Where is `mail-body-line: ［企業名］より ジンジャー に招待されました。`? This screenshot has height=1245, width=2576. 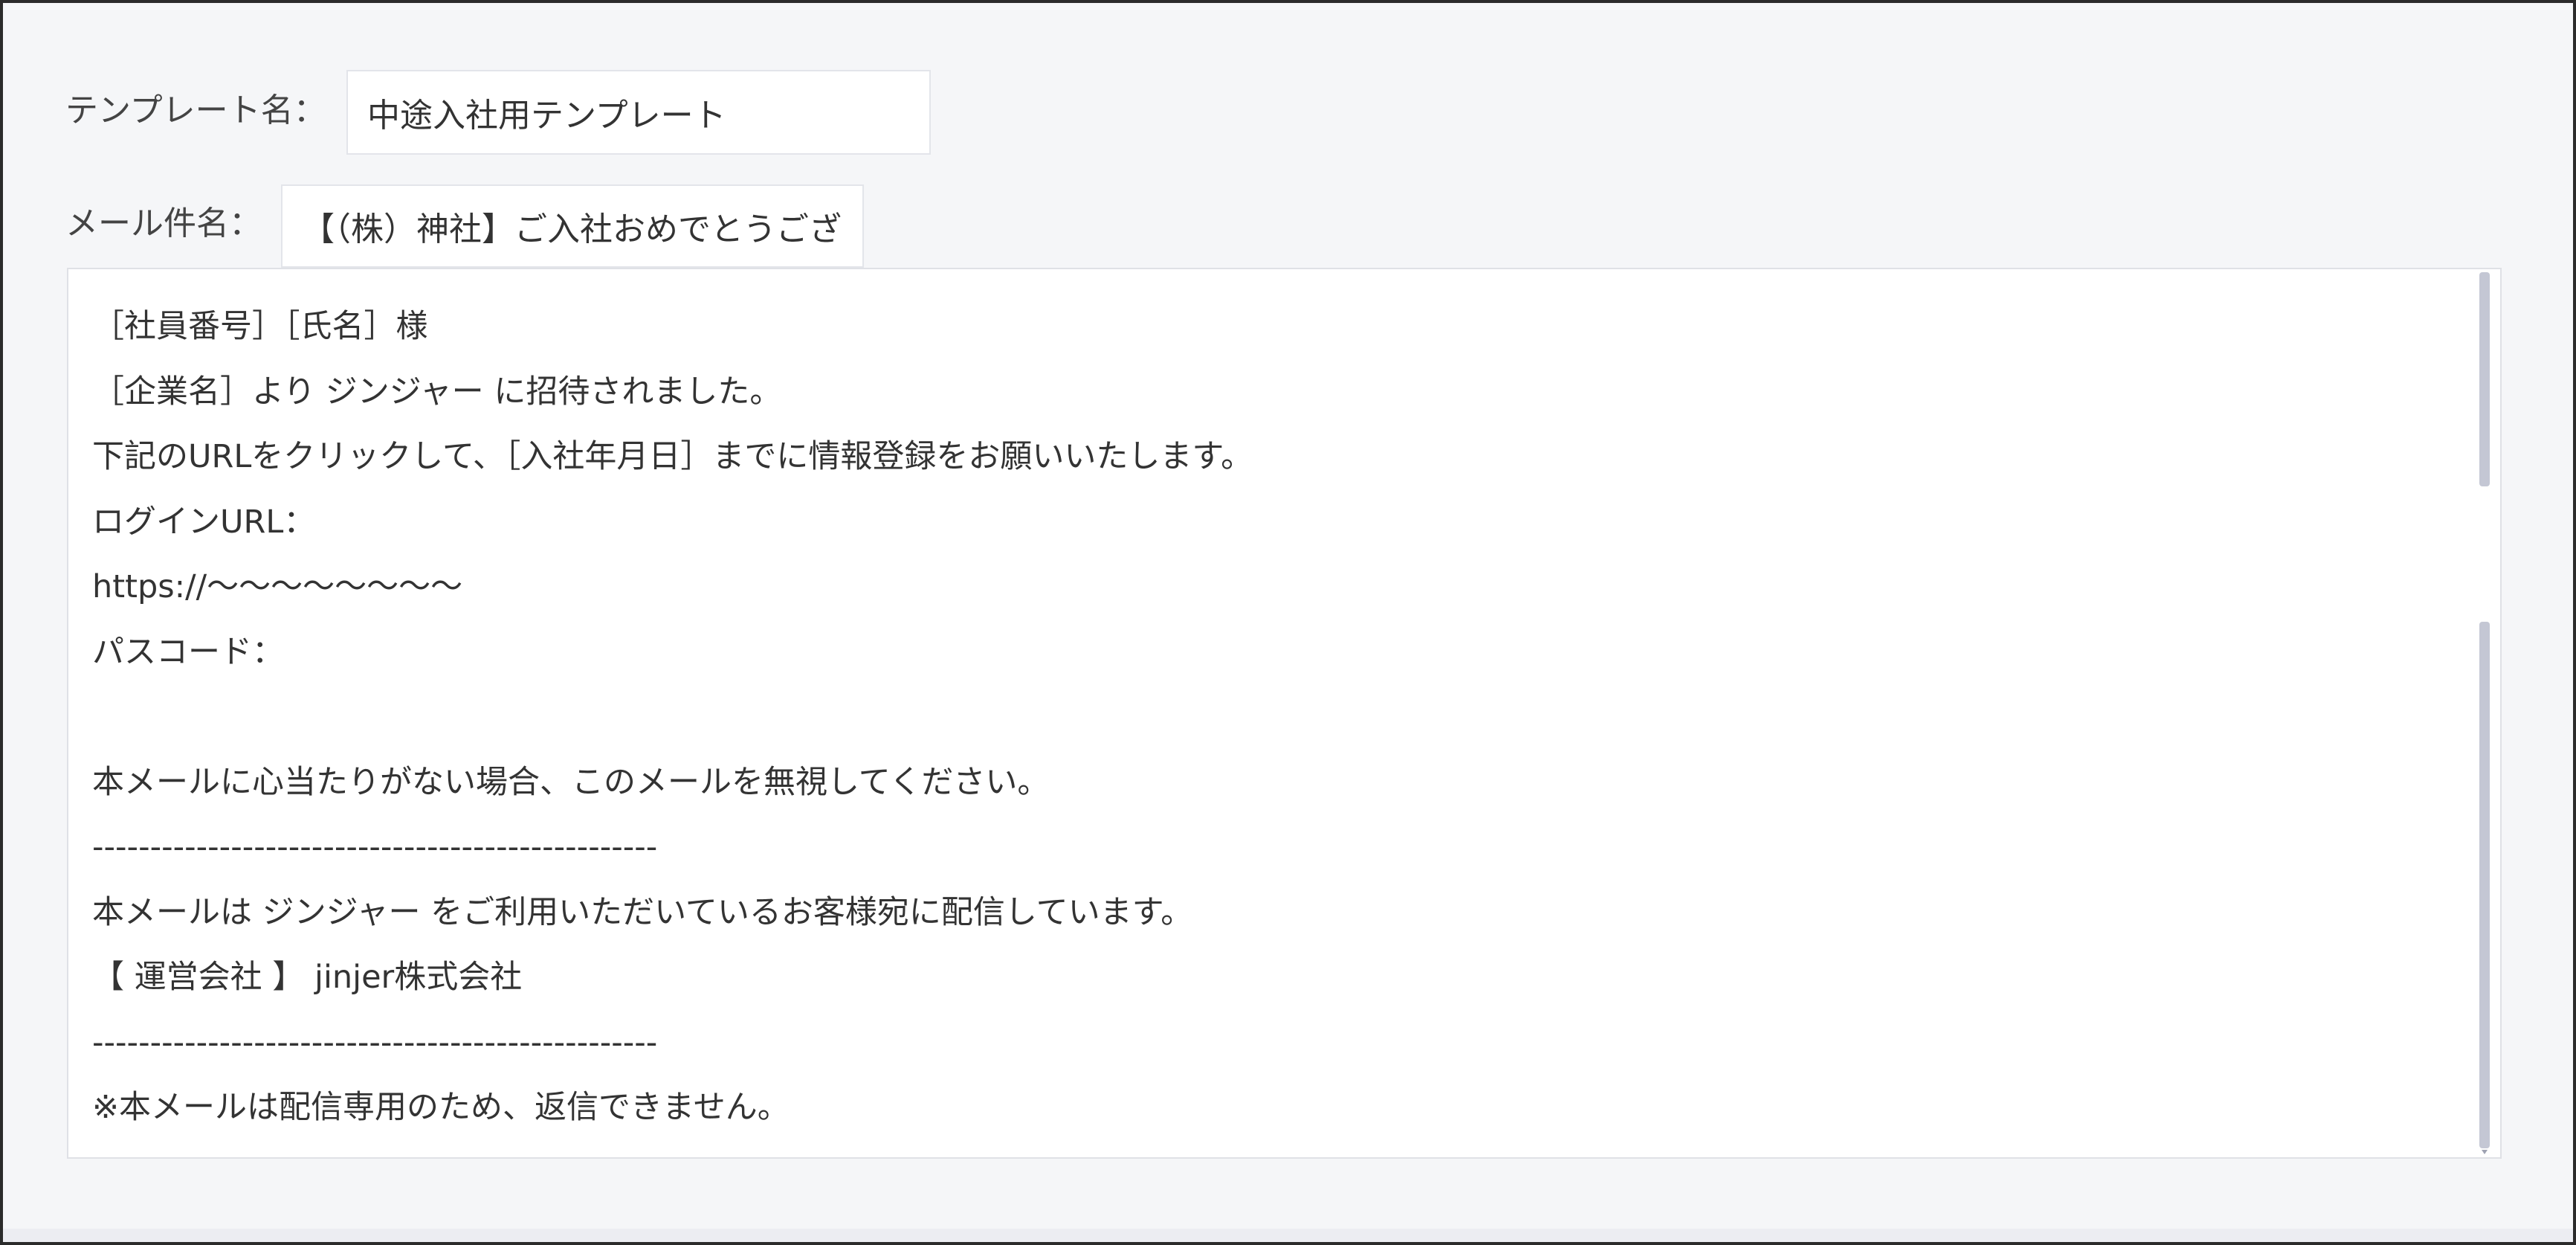 mail-body-line: ［企業名］より ジンジャー に招待されました。 is located at coordinates (437, 392).